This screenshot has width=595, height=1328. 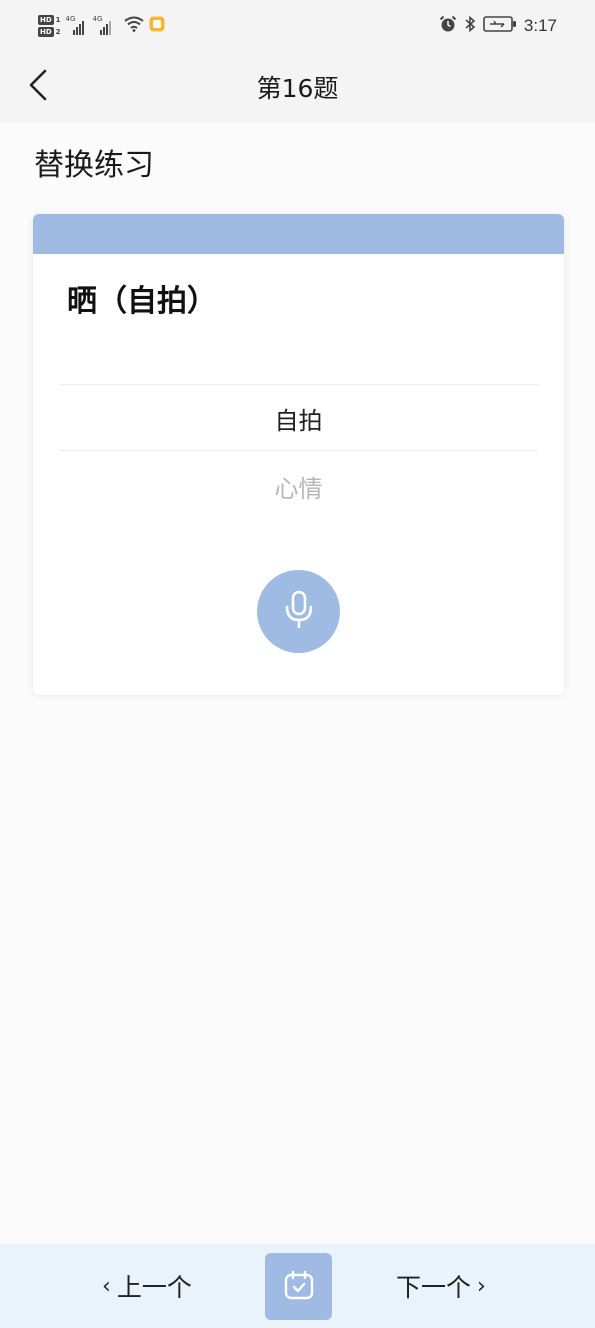 What do you see at coordinates (58, 32) in the screenshot?
I see `sim-number: 2` at bounding box center [58, 32].